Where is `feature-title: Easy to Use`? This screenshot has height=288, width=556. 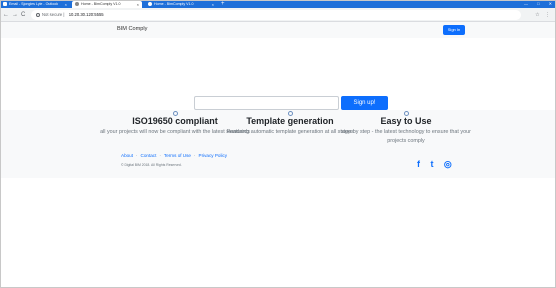
feature-title: Easy to Use is located at coordinates (406, 121).